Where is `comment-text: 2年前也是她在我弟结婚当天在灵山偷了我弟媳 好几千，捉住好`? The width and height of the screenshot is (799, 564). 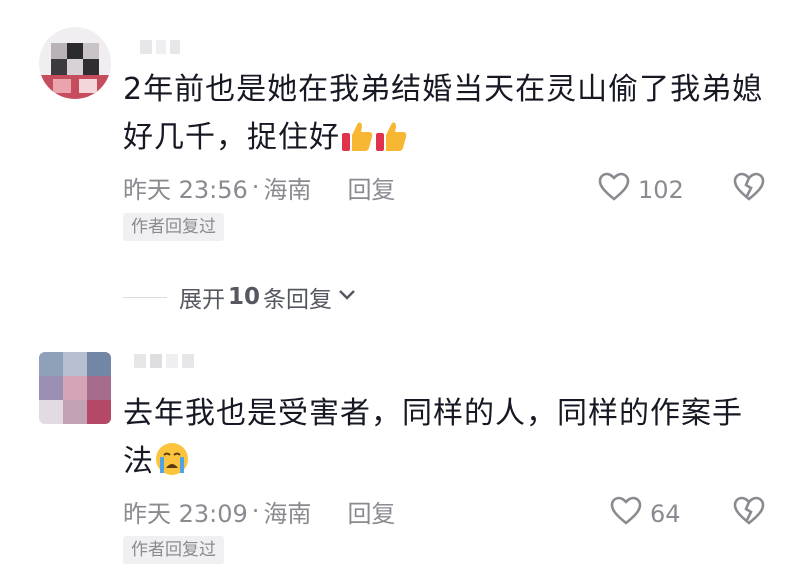 comment-text: 2年前也是她在我弟结婚当天在灵山偷了我弟媳 好几千，捉住好 is located at coordinates (448, 117).